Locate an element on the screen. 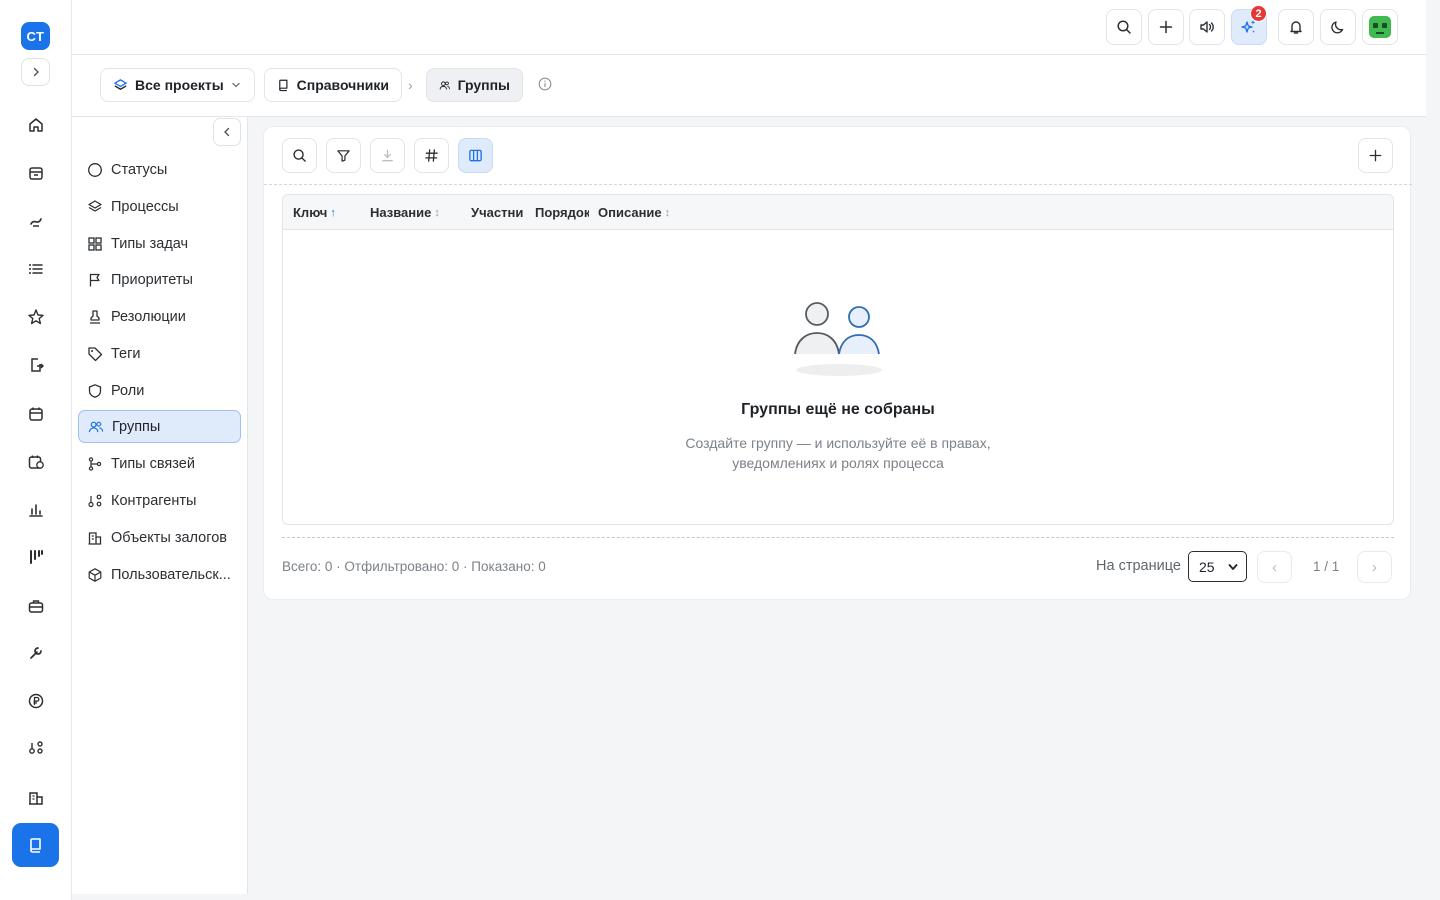 This screenshot has height=900, width=1440. next-page-button: › is located at coordinates (1374, 567).